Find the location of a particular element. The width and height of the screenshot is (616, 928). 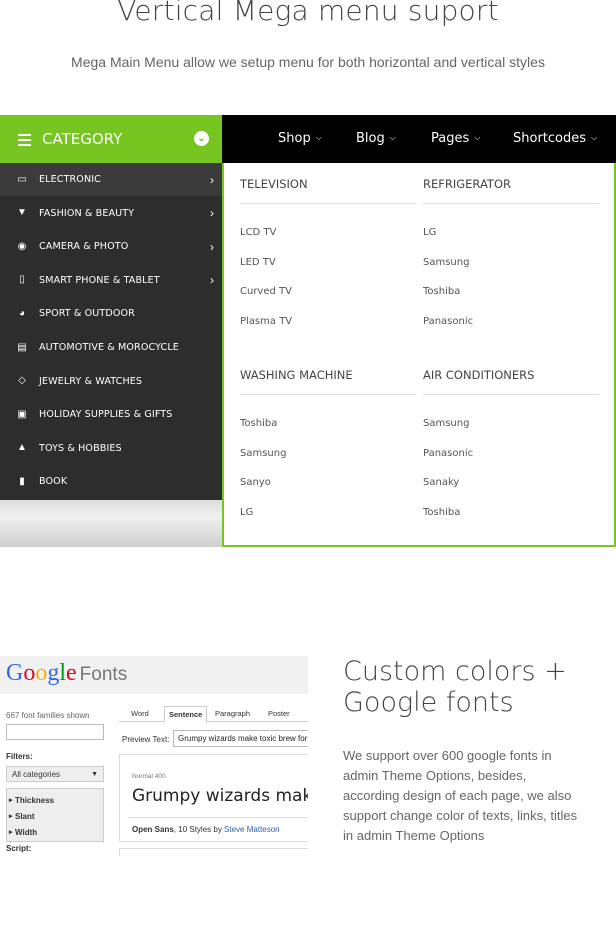

nav-item-pages: Pages ⌵ is located at coordinates (455, 138).